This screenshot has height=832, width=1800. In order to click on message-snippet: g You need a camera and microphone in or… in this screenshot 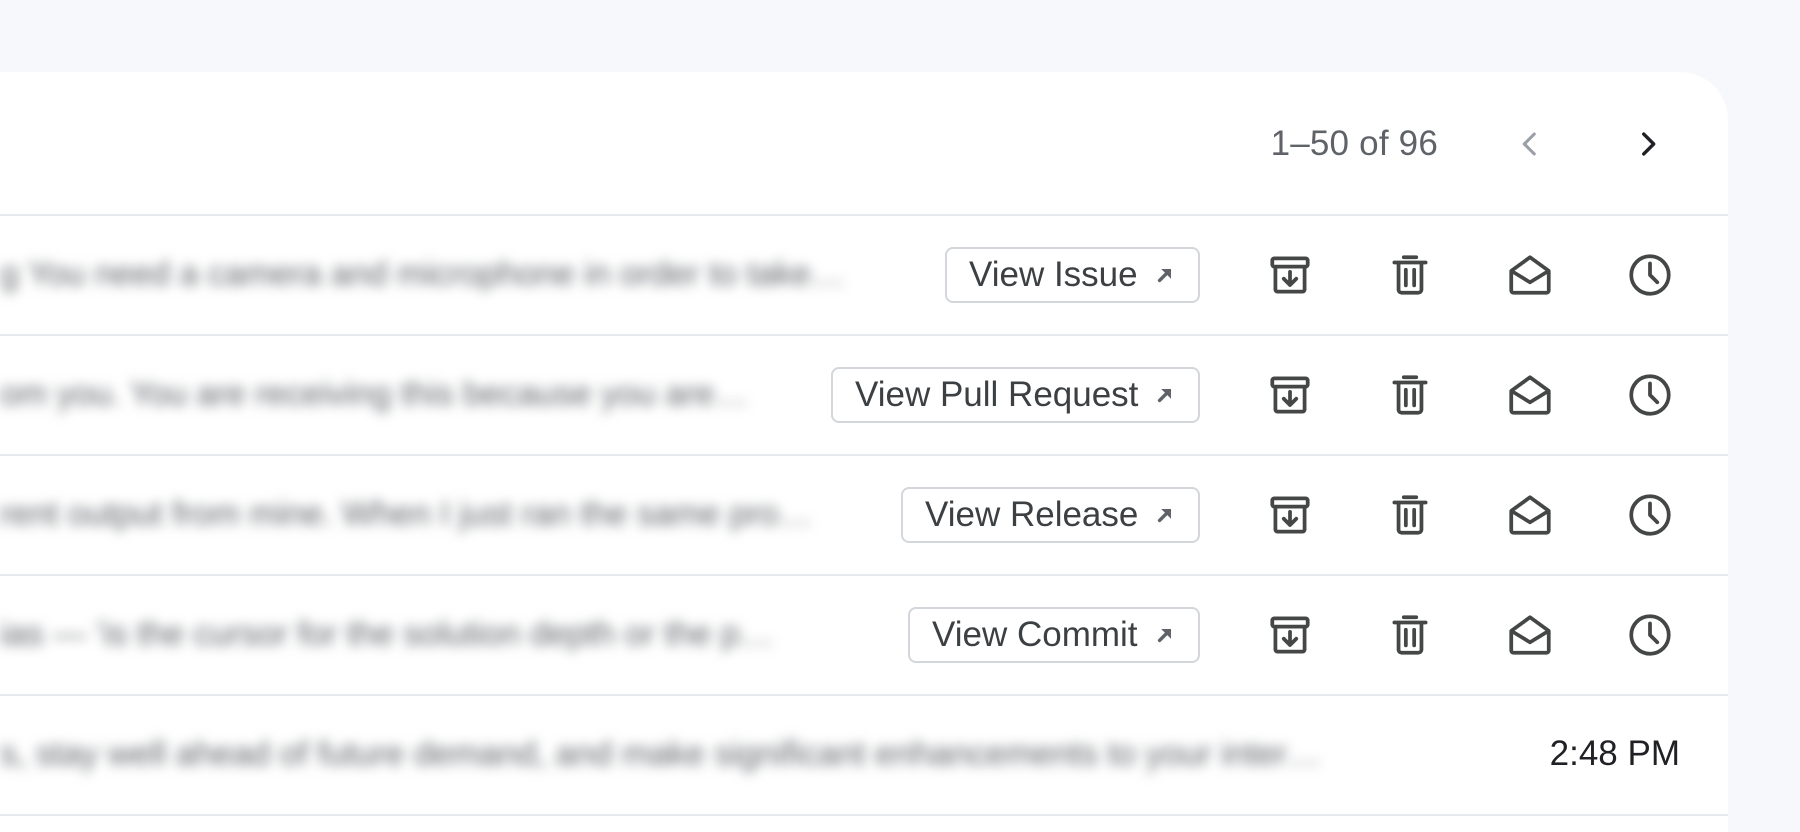, I will do `click(422, 274)`.